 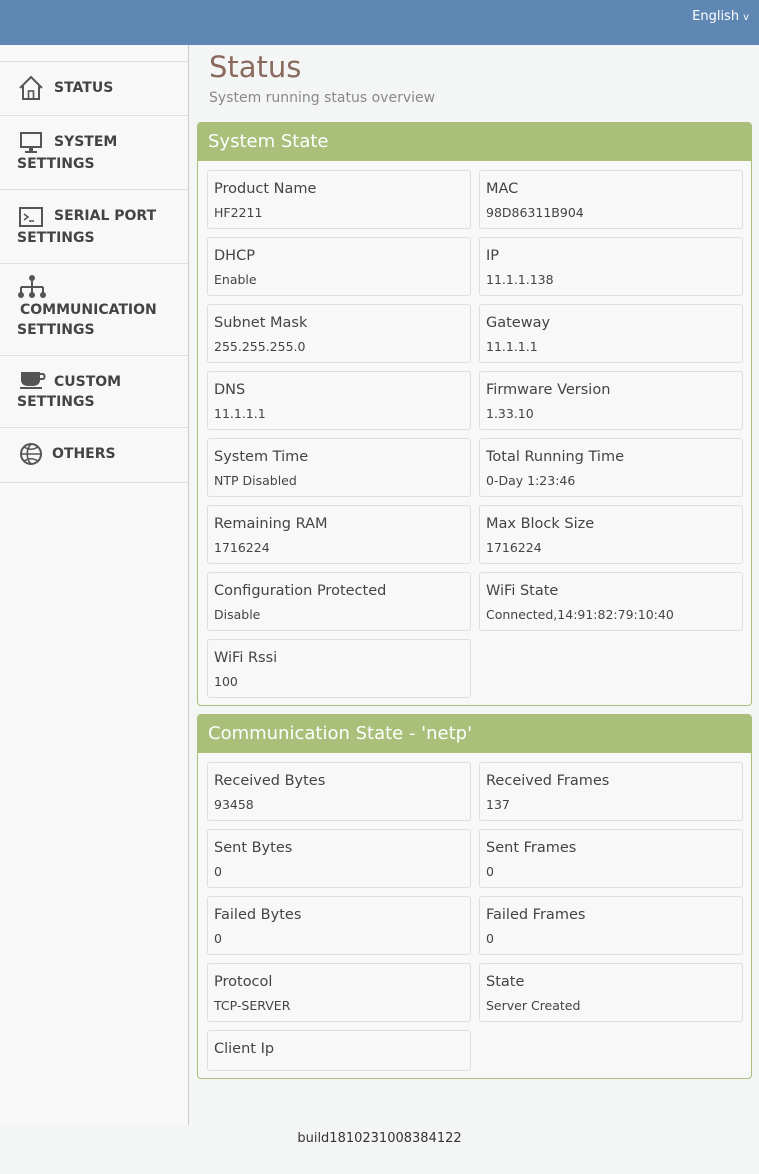 I want to click on sidebar-item-system-settings: SYSTEM SETTINGS, so click(x=94, y=152).